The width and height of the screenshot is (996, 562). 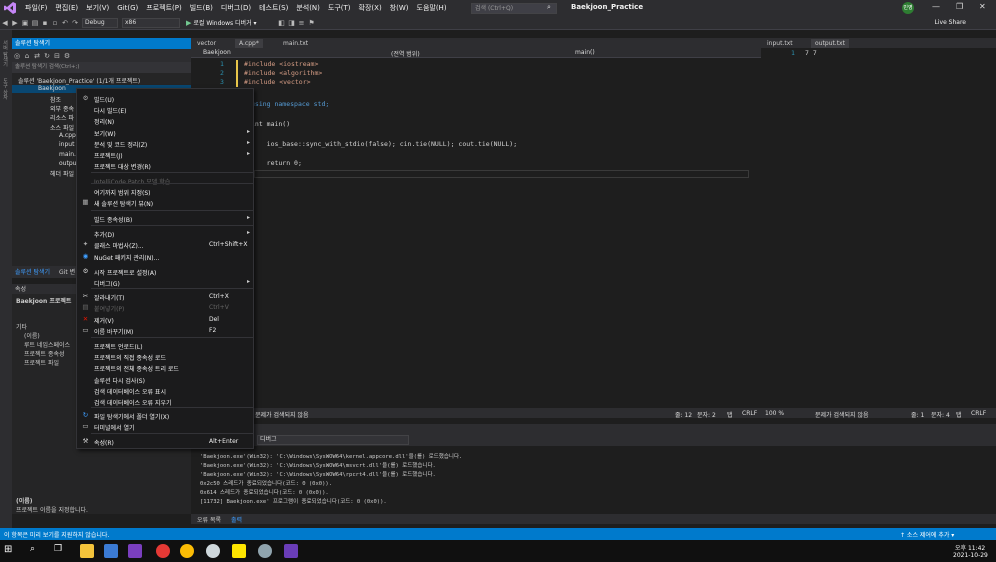 What do you see at coordinates (165, 390) in the screenshot?
I see `context-menu-item: 검색 데이터베이스 오류 표시` at bounding box center [165, 390].